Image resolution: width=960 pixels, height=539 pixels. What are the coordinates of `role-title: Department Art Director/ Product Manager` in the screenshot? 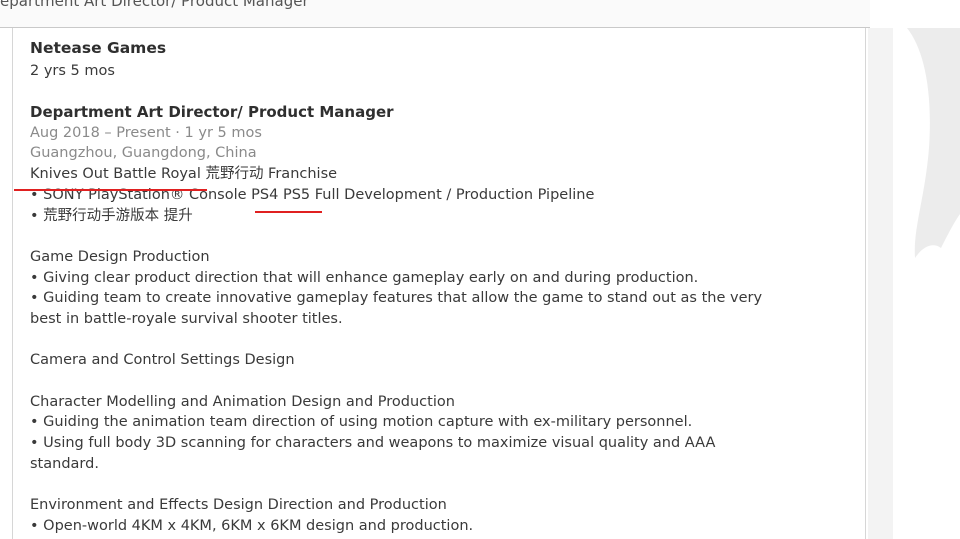 It's located at (212, 112).